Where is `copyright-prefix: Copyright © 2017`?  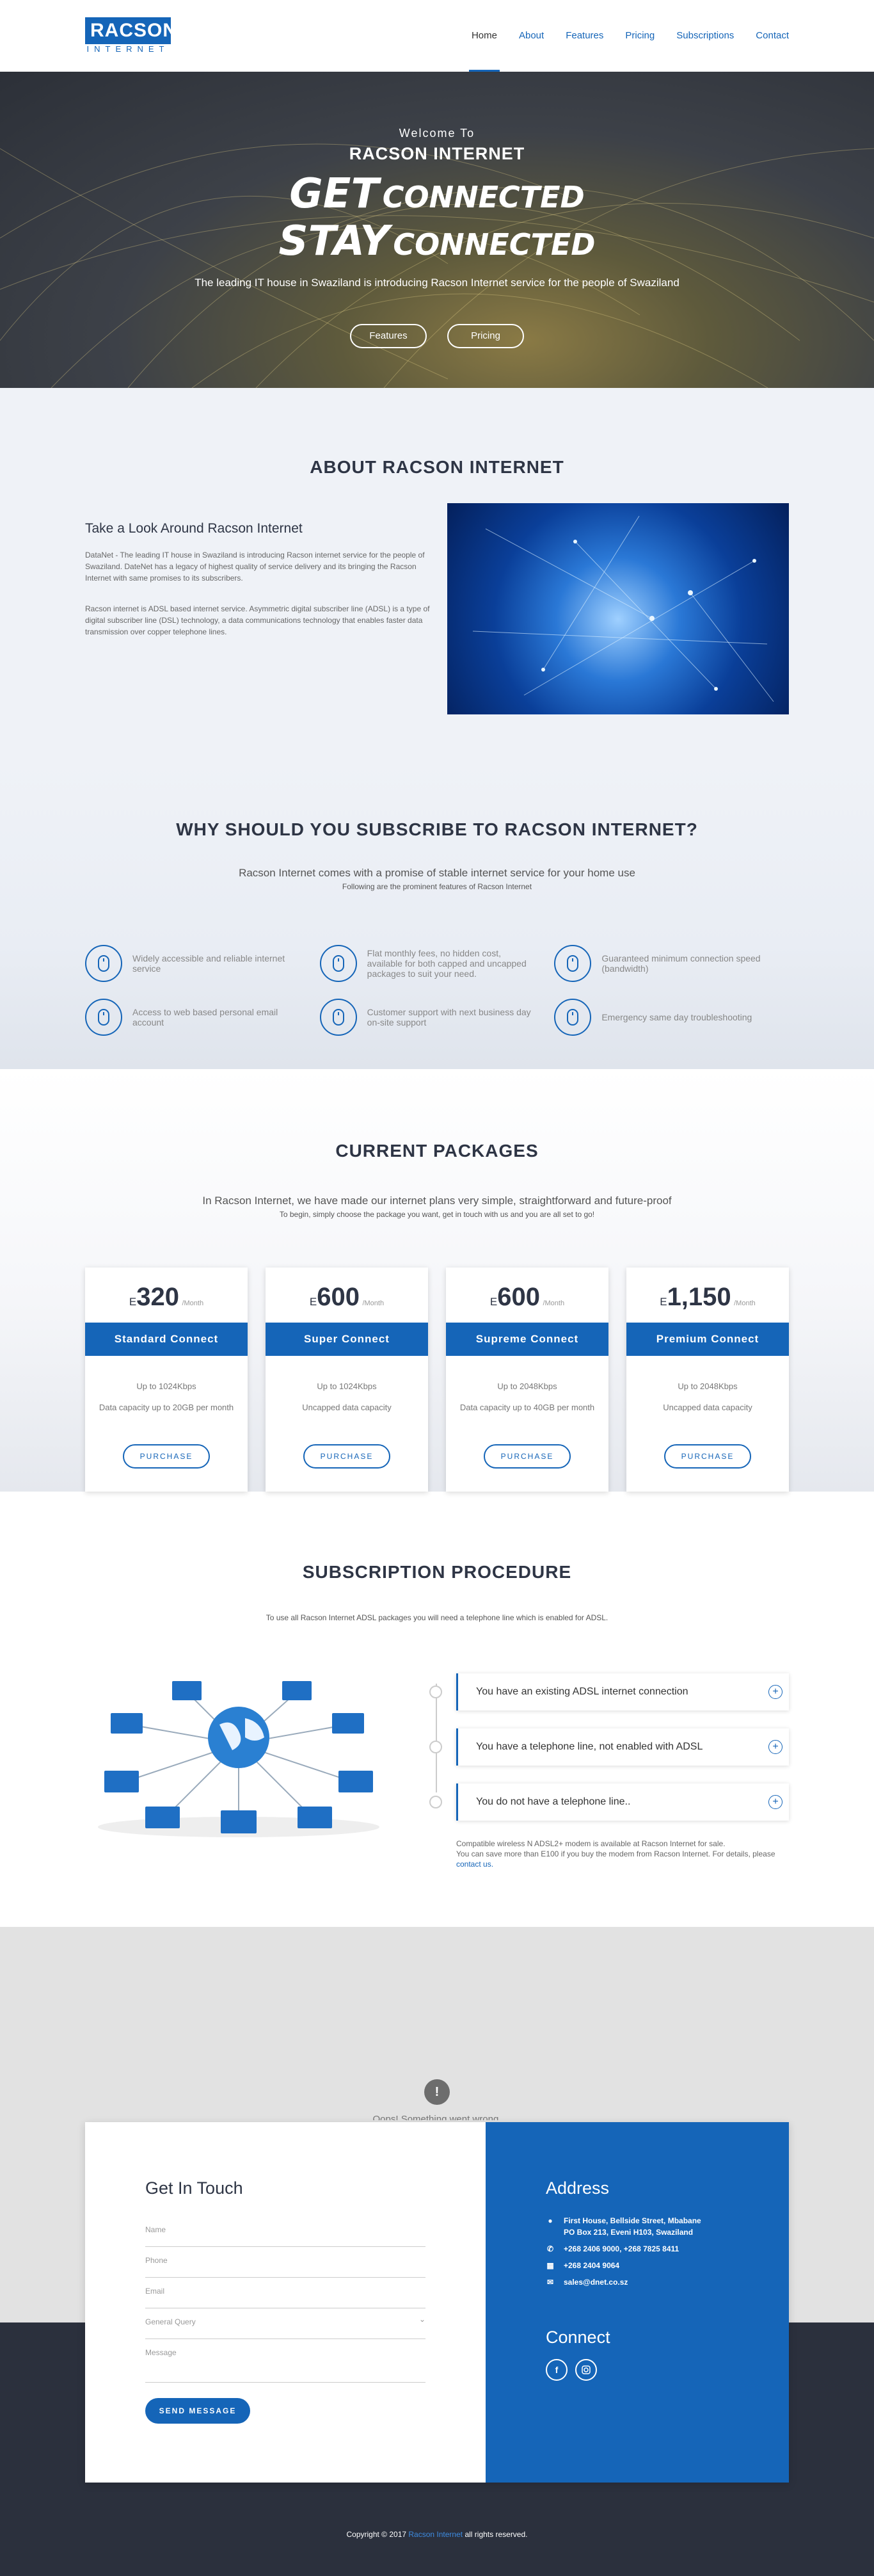 copyright-prefix: Copyright © 2017 is located at coordinates (376, 2534).